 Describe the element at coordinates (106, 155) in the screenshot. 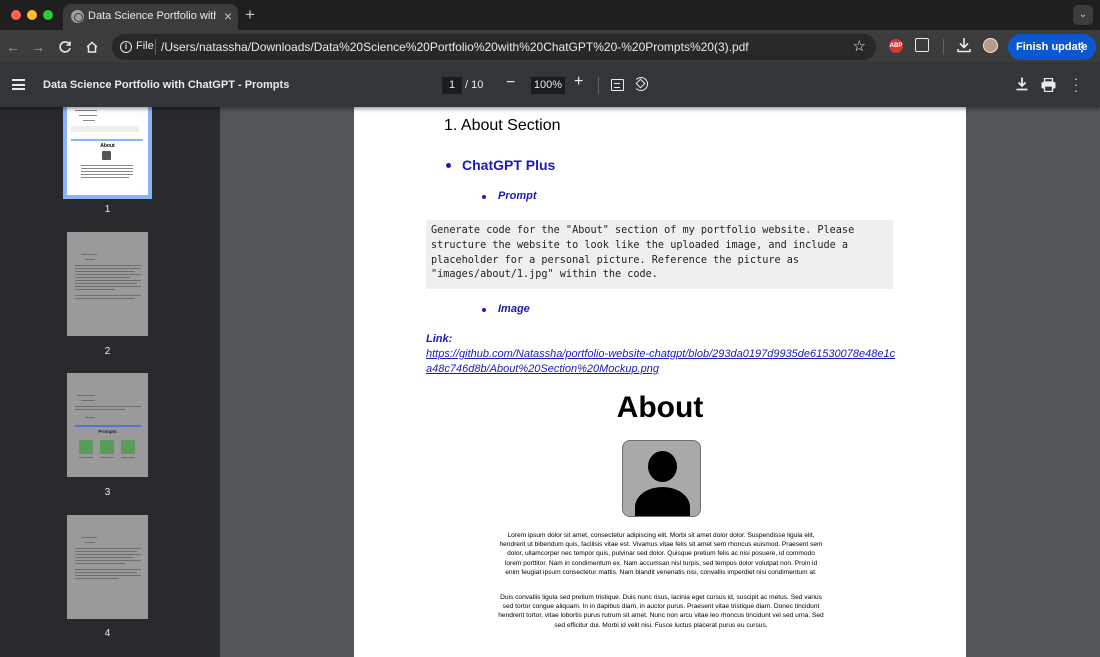

I see `thumbnail-avatar` at that location.